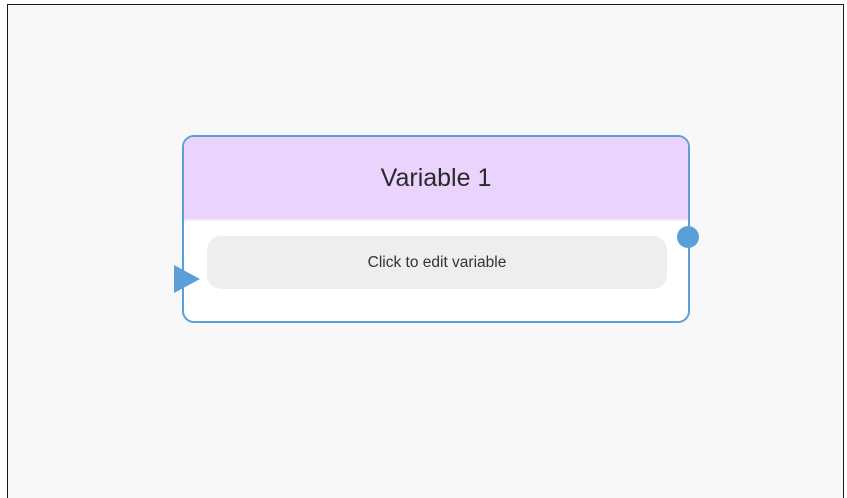 This screenshot has width=847, height=498. I want to click on node-title: Variable 1, so click(436, 177).